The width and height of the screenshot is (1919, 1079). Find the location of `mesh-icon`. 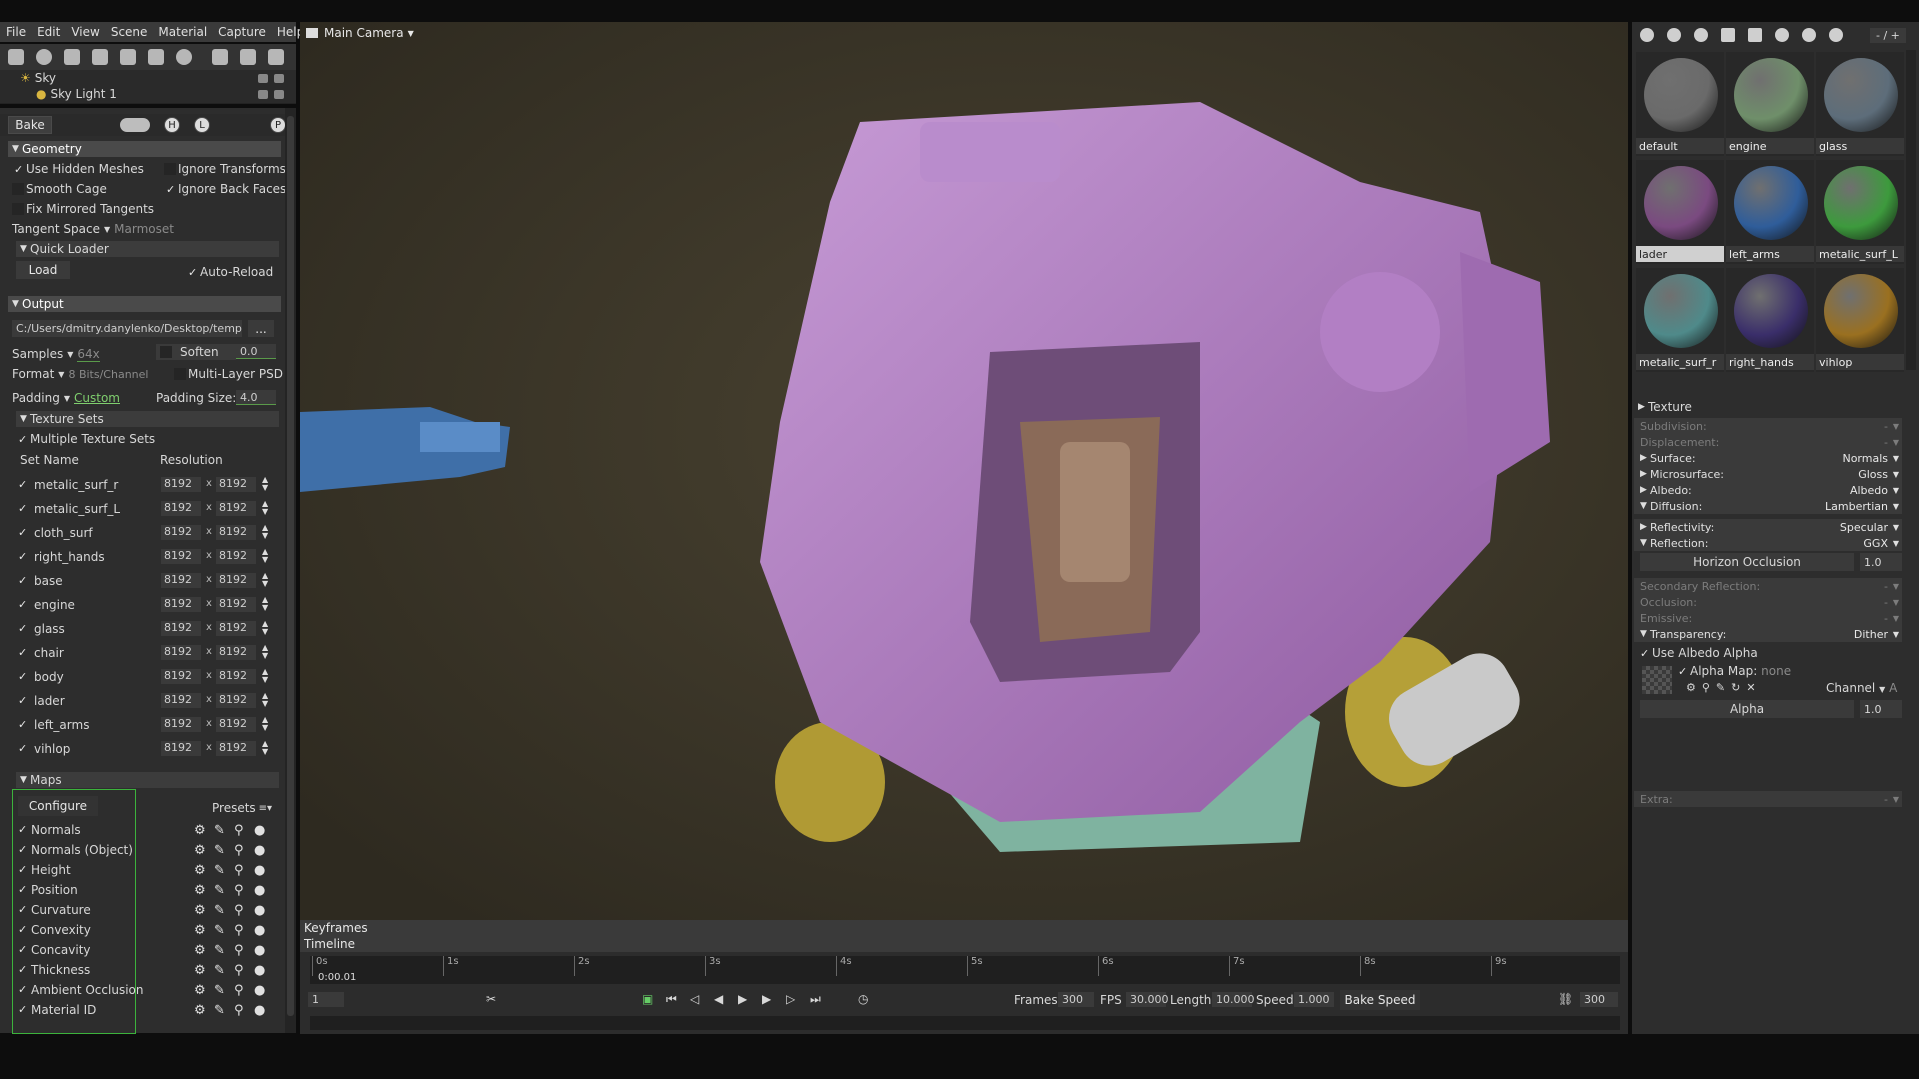

mesh-icon is located at coordinates (156, 57).